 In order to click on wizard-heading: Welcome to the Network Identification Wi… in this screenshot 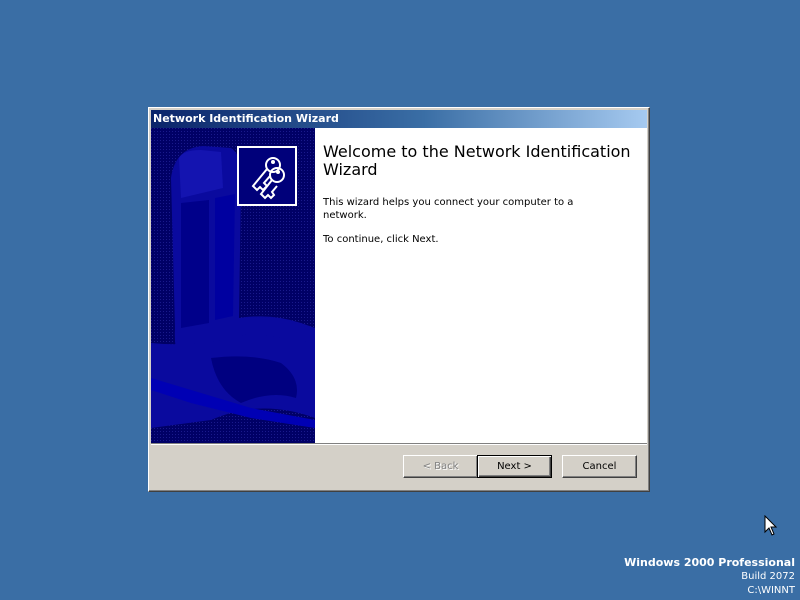, I will do `click(477, 160)`.